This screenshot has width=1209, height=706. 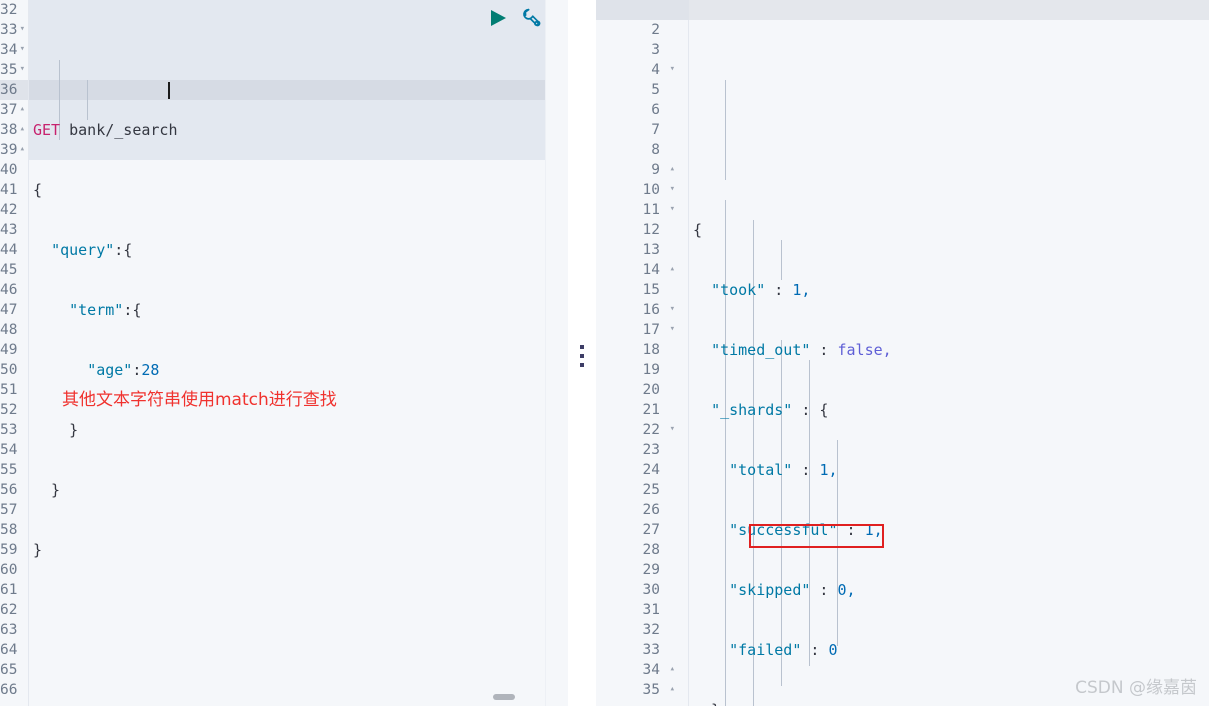 I want to click on editor-line-35: "term":{, so click(x=298, y=310).